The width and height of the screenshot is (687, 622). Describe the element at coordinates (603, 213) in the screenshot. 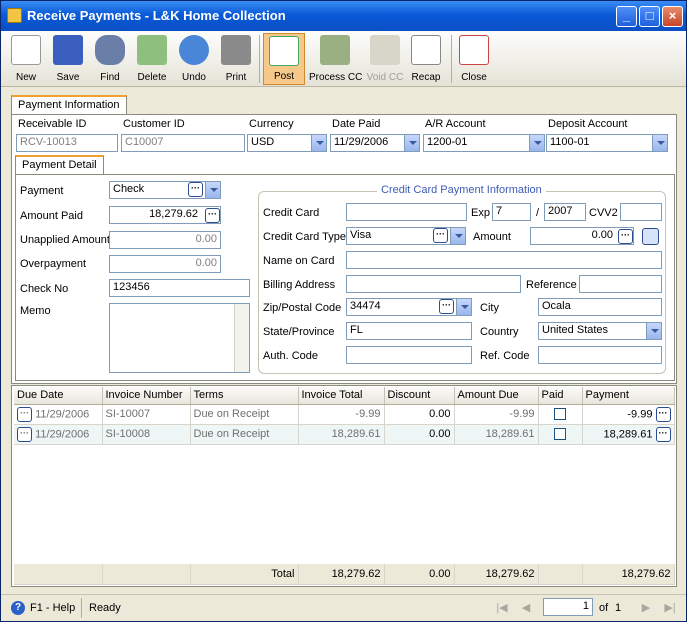

I see `cvv2-label: CVV2` at that location.